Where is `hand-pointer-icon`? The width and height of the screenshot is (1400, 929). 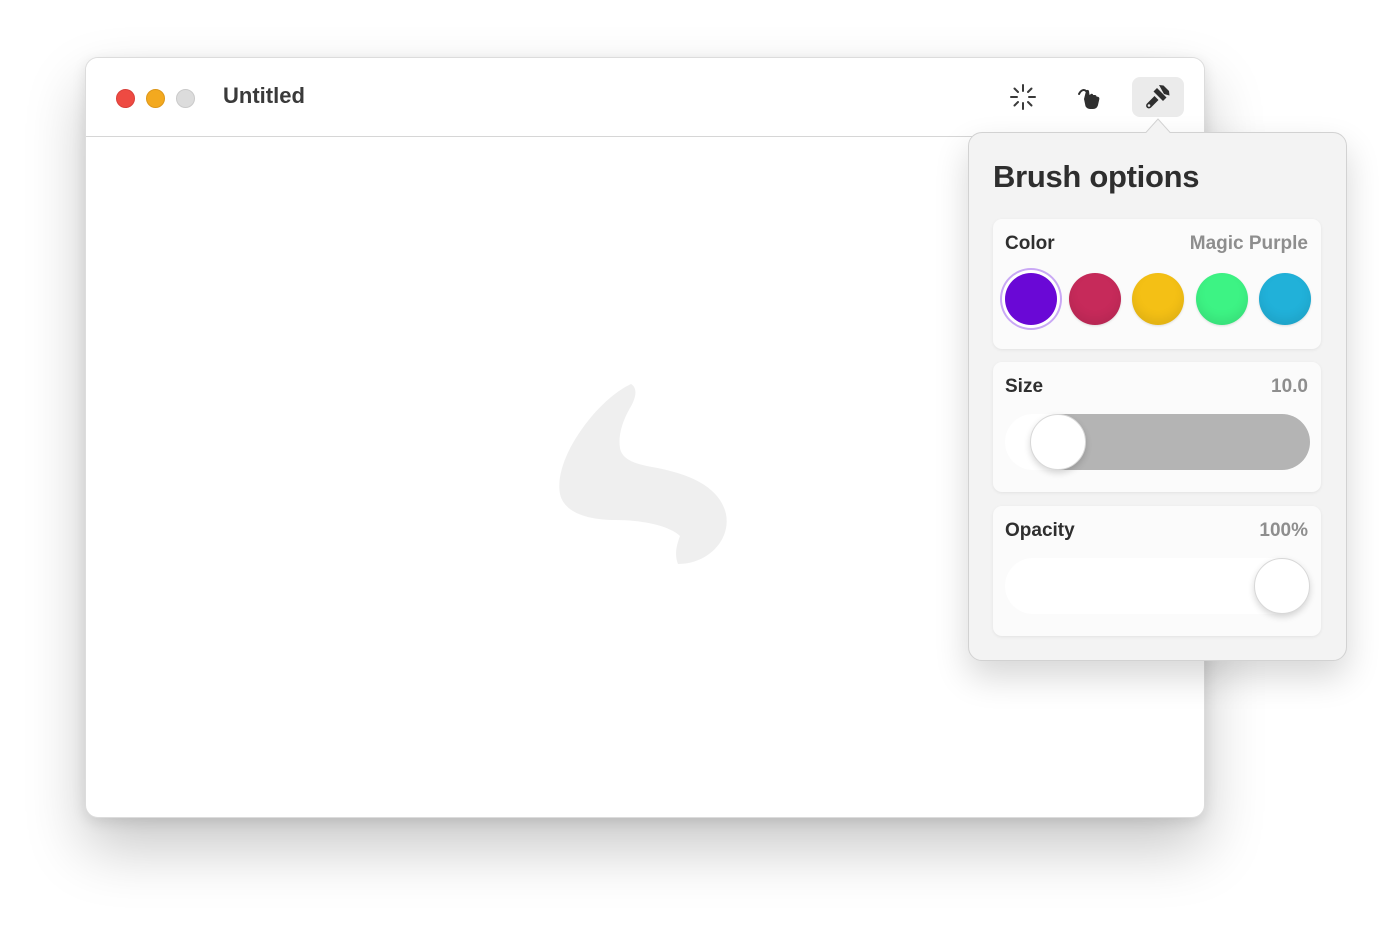 hand-pointer-icon is located at coordinates (1089, 99).